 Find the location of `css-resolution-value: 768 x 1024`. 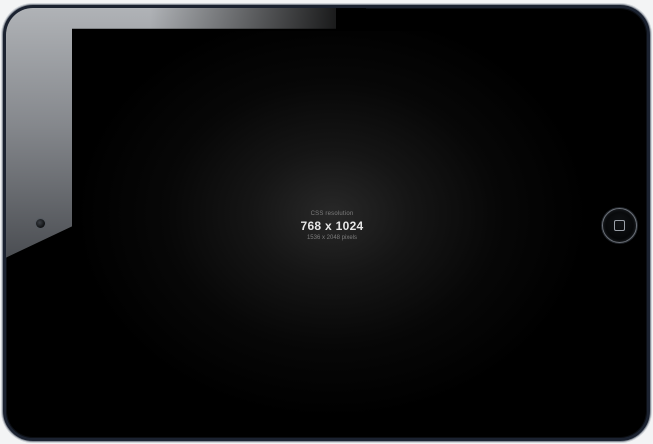

css-resolution-value: 768 x 1024 is located at coordinates (332, 226).